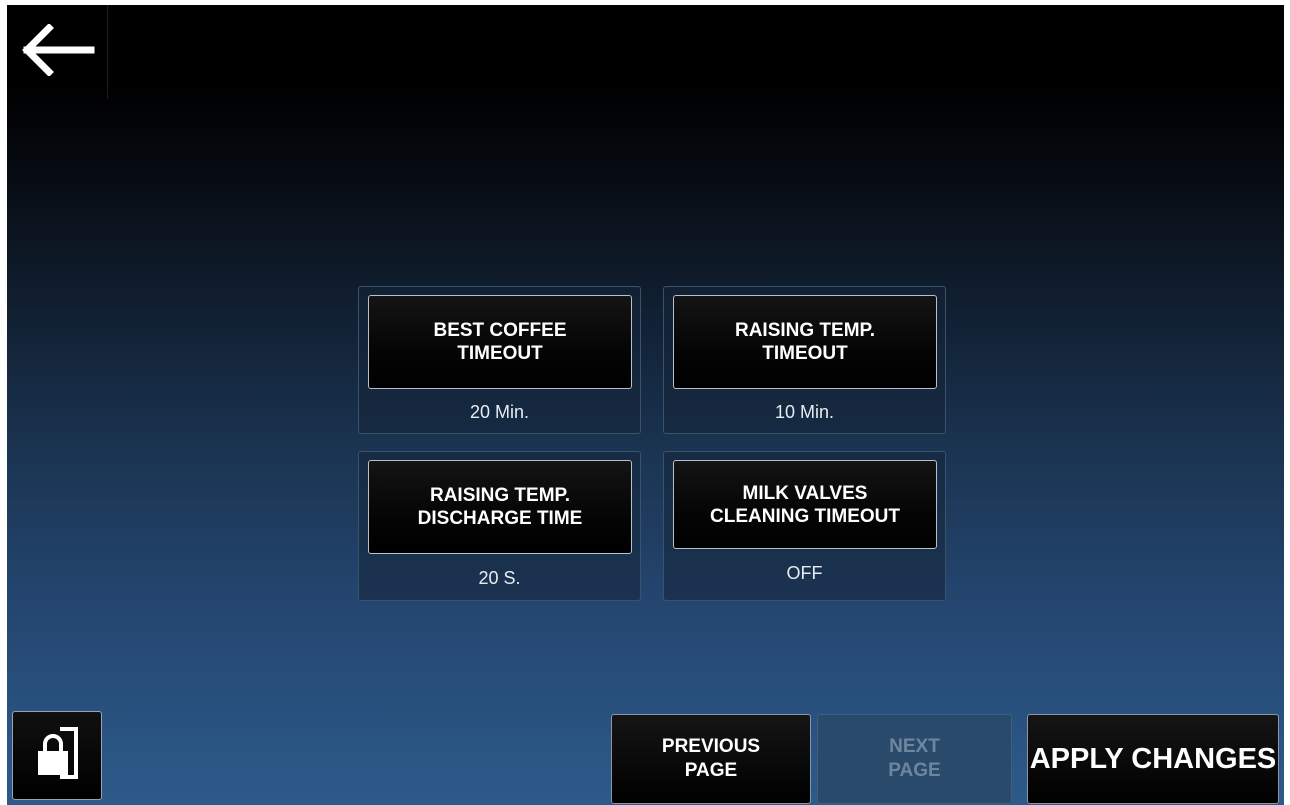 This screenshot has height=805, width=1290. What do you see at coordinates (805, 342) in the screenshot?
I see `raising-temp-timeout-button: RAISING TEMP. TIMEOUT` at bounding box center [805, 342].